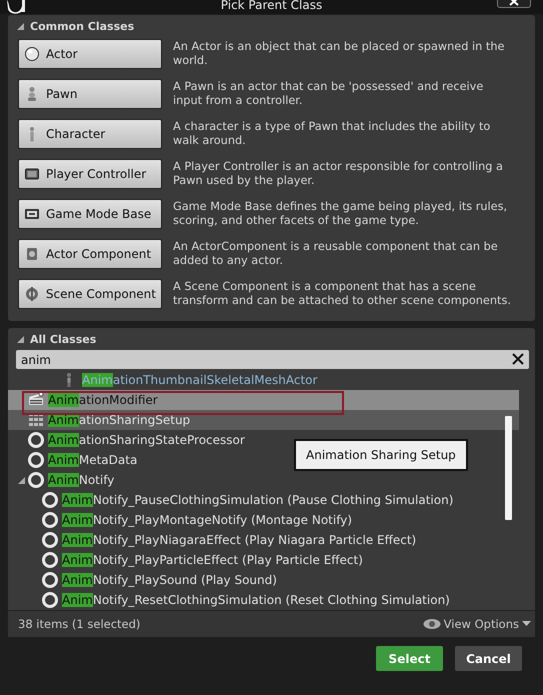 This screenshot has height=695, width=543. What do you see at coordinates (93, 460) in the screenshot?
I see `class-name: AnimMetaData` at bounding box center [93, 460].